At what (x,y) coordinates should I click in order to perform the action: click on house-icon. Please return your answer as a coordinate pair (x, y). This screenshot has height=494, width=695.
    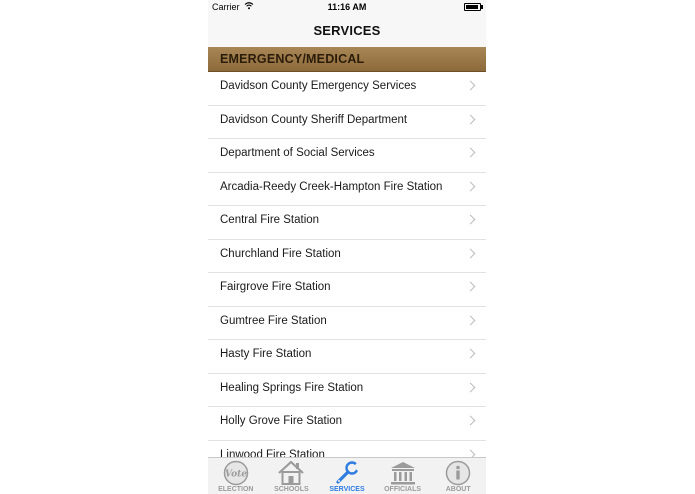
    Looking at the image, I should click on (291, 472).